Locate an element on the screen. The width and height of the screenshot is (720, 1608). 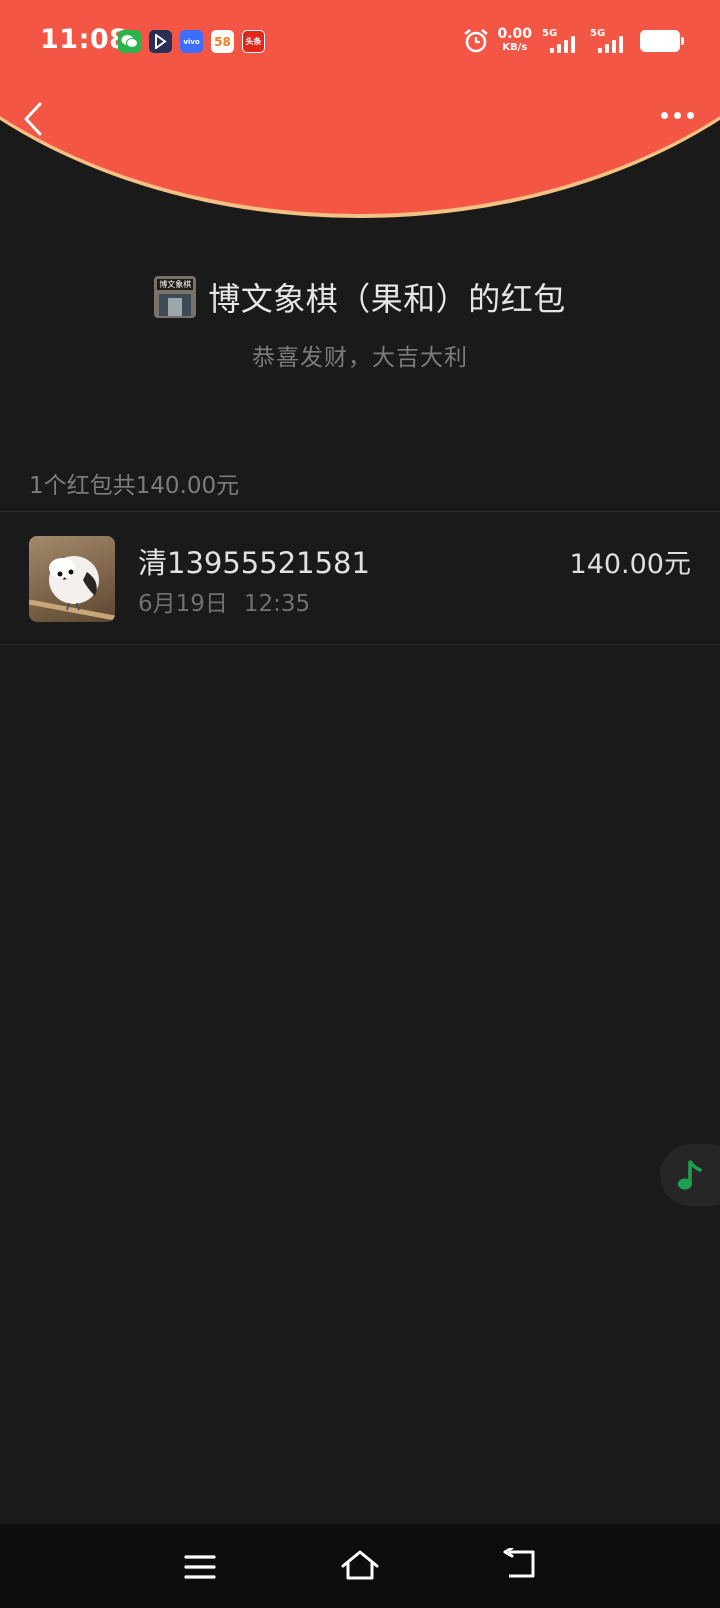
toutiao-icon: 头条 is located at coordinates (253, 41).